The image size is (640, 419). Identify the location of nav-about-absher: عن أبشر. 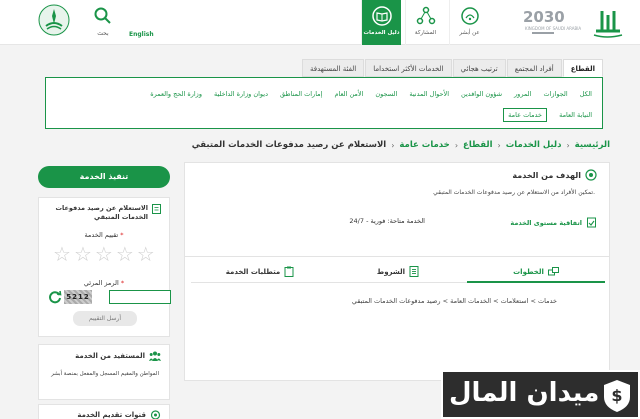
(469, 22).